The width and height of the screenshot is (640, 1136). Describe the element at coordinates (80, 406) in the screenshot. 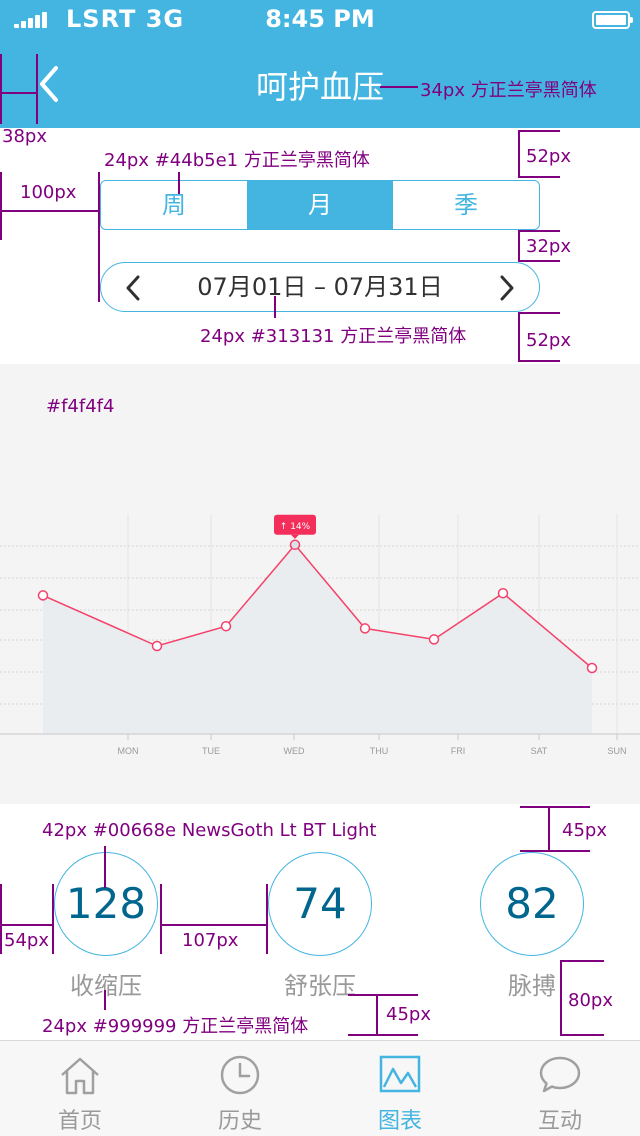

I see `annotation-panel-color: #f4f4f4` at that location.